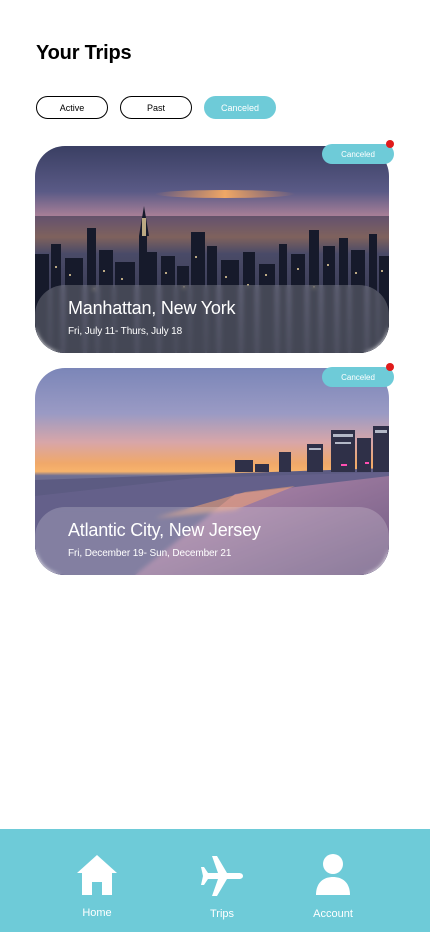 The image size is (430, 932). I want to click on filter-past-chip: Past, so click(156, 107).